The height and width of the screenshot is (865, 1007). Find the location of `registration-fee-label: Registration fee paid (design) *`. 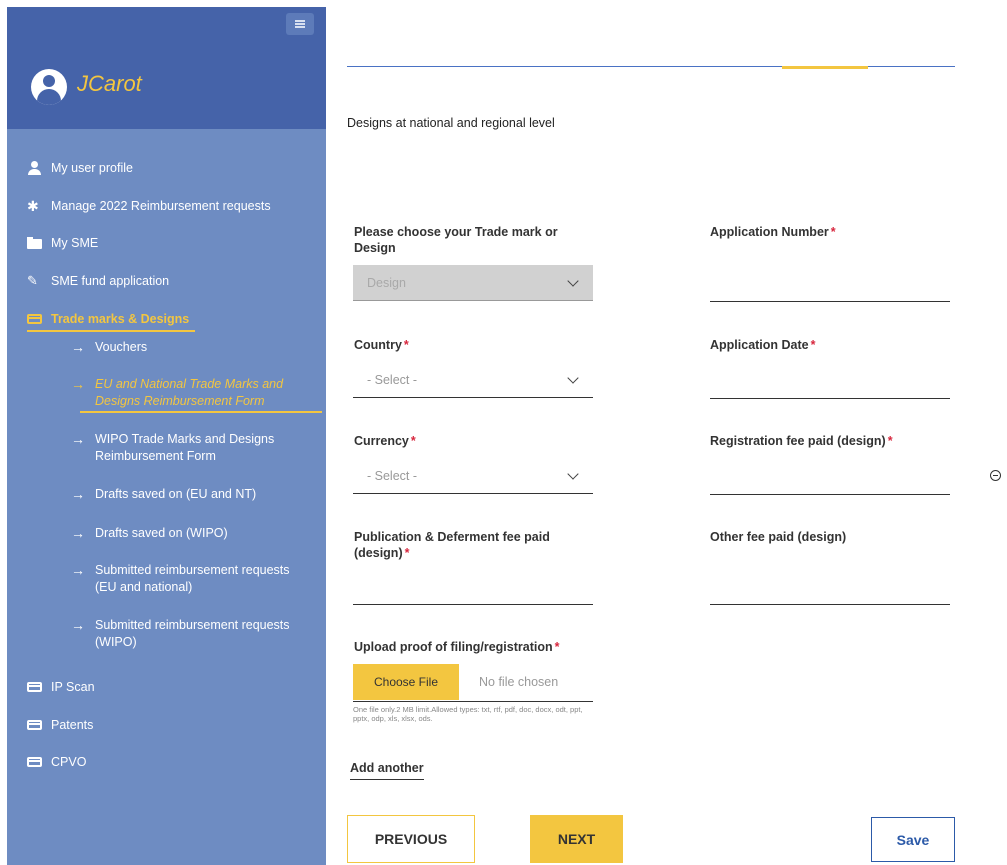

registration-fee-label: Registration fee paid (design) * is located at coordinates (801, 441).